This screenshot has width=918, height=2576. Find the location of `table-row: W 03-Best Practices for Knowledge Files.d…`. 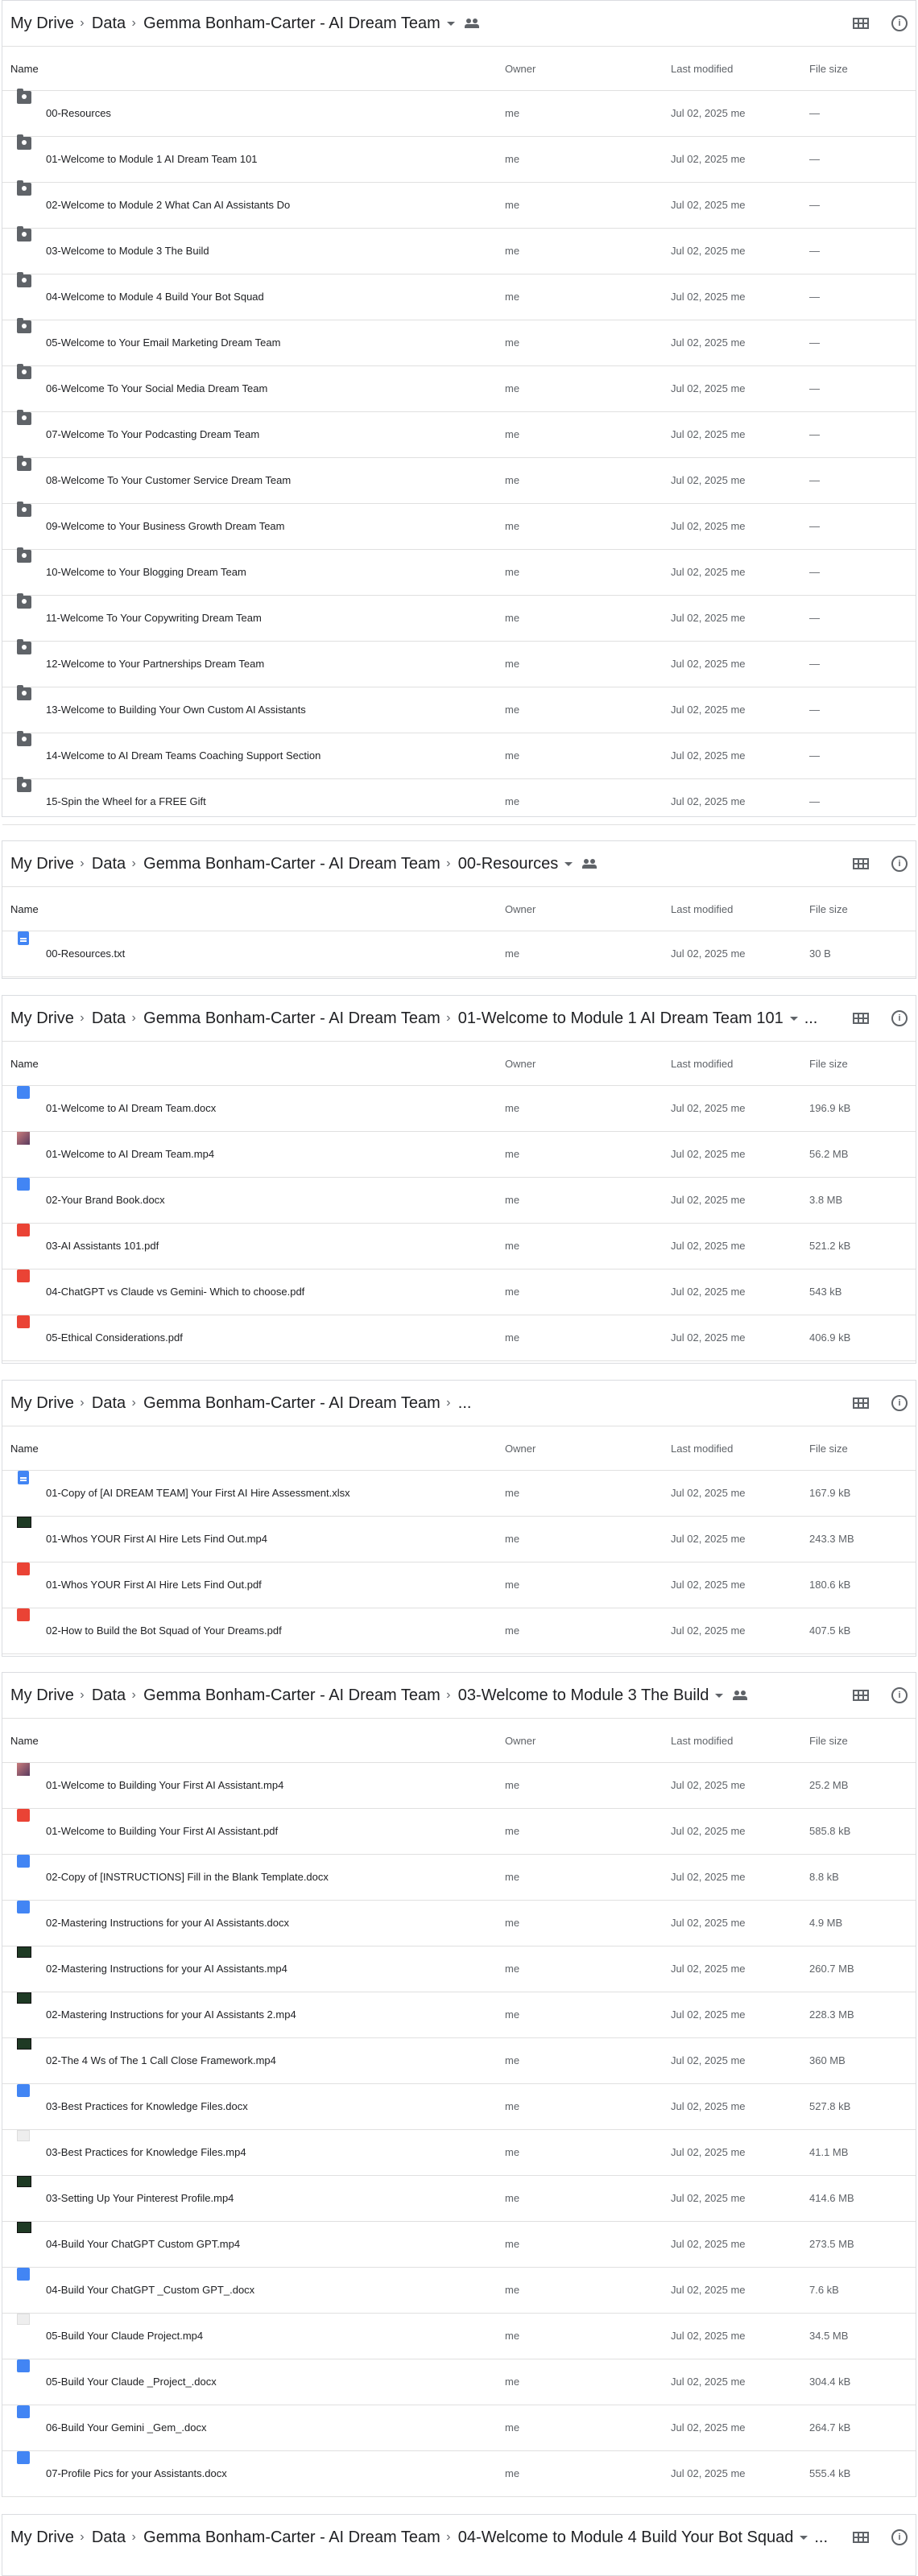

table-row: W 03-Best Practices for Knowledge Files.d… is located at coordinates (459, 2107).